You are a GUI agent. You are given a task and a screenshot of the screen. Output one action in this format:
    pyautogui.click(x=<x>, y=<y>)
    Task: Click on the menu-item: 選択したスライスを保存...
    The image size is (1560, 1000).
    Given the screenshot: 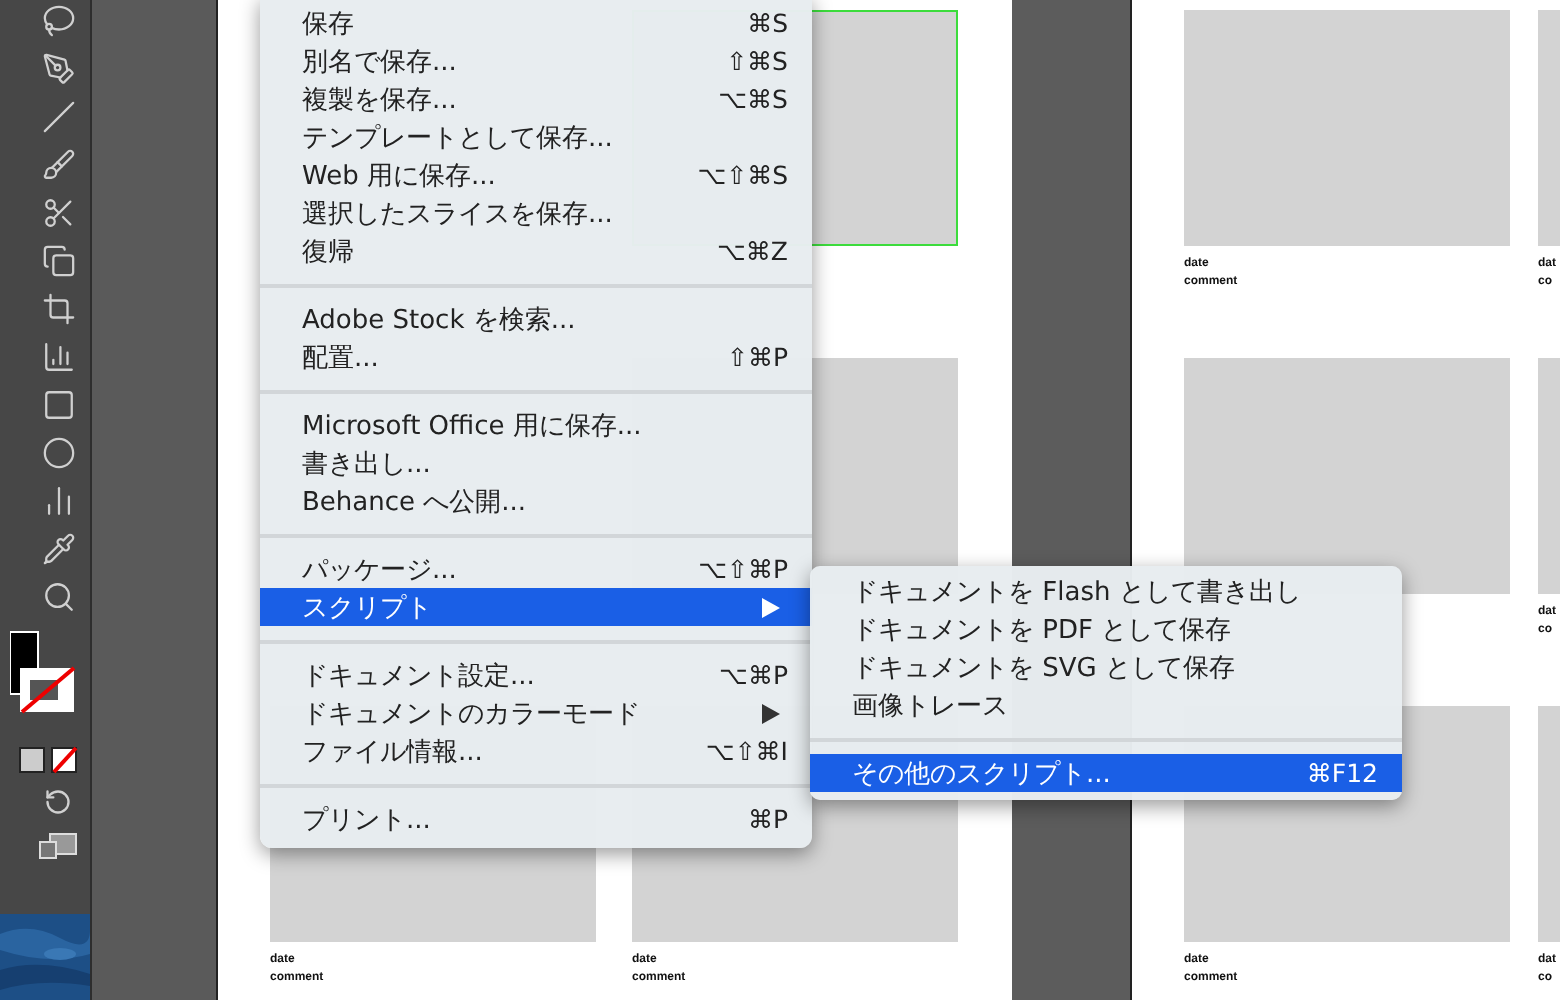 What is the action you would take?
    pyautogui.click(x=536, y=213)
    